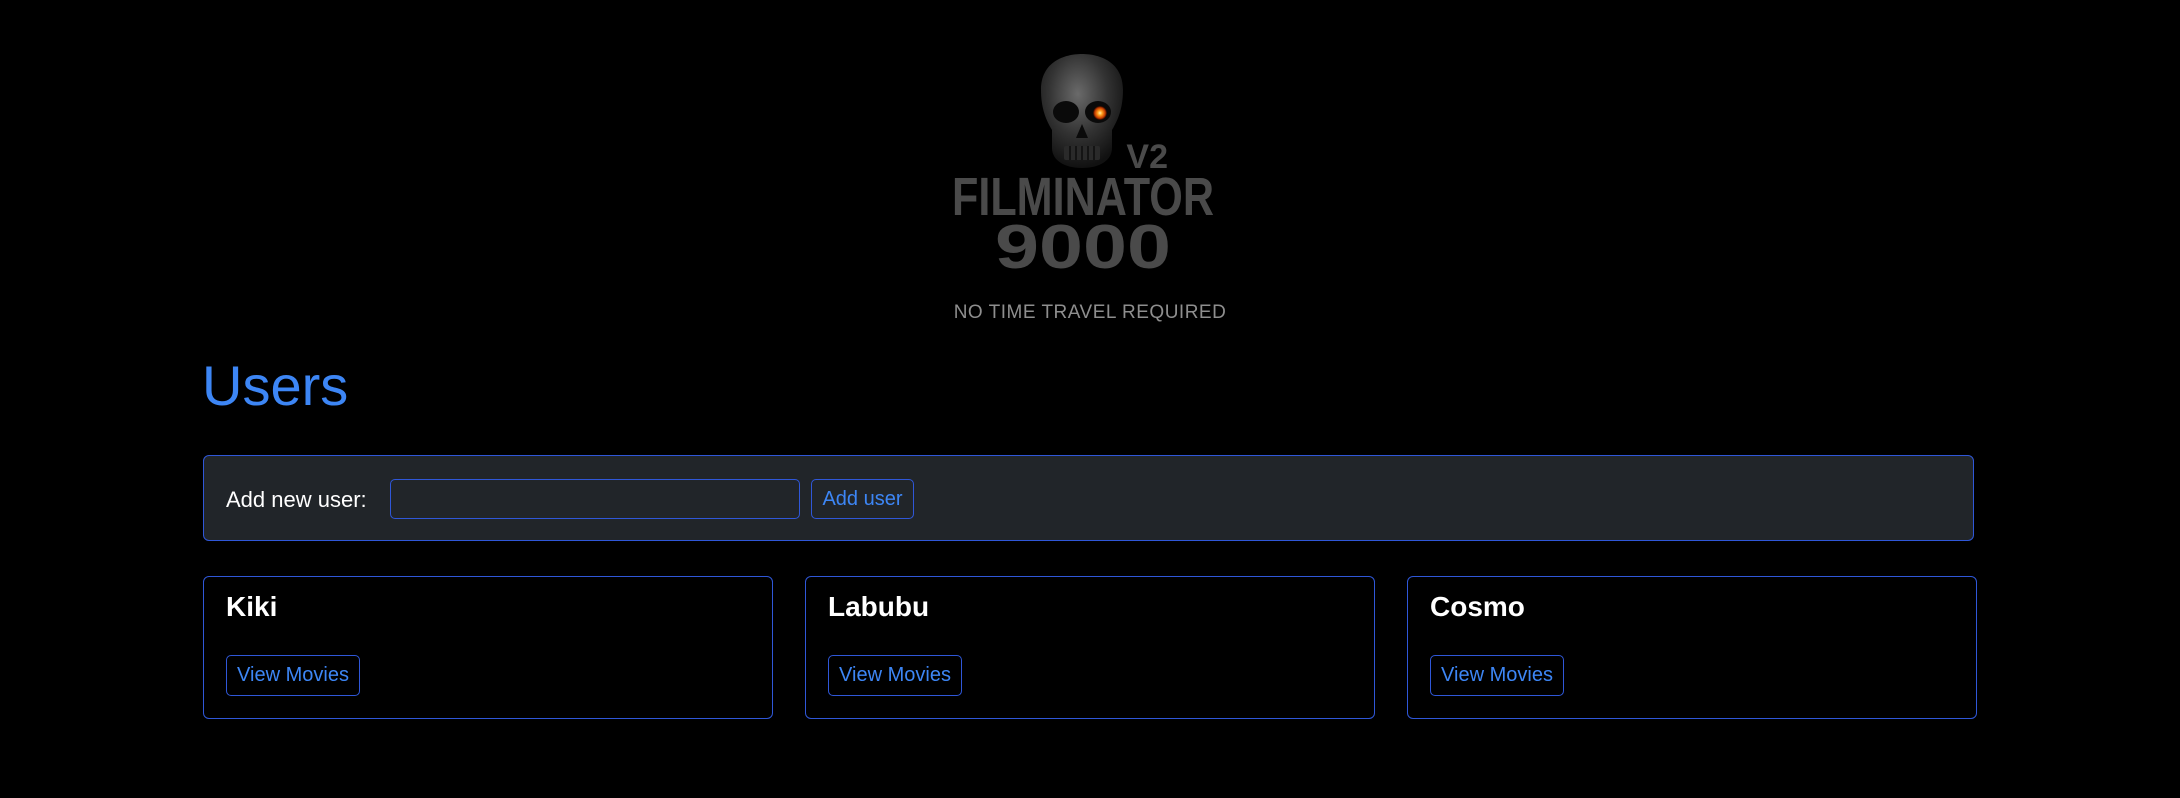 This screenshot has height=798, width=2180. Describe the element at coordinates (1090, 647) in the screenshot. I see `user-card: Labubu View Movies` at that location.